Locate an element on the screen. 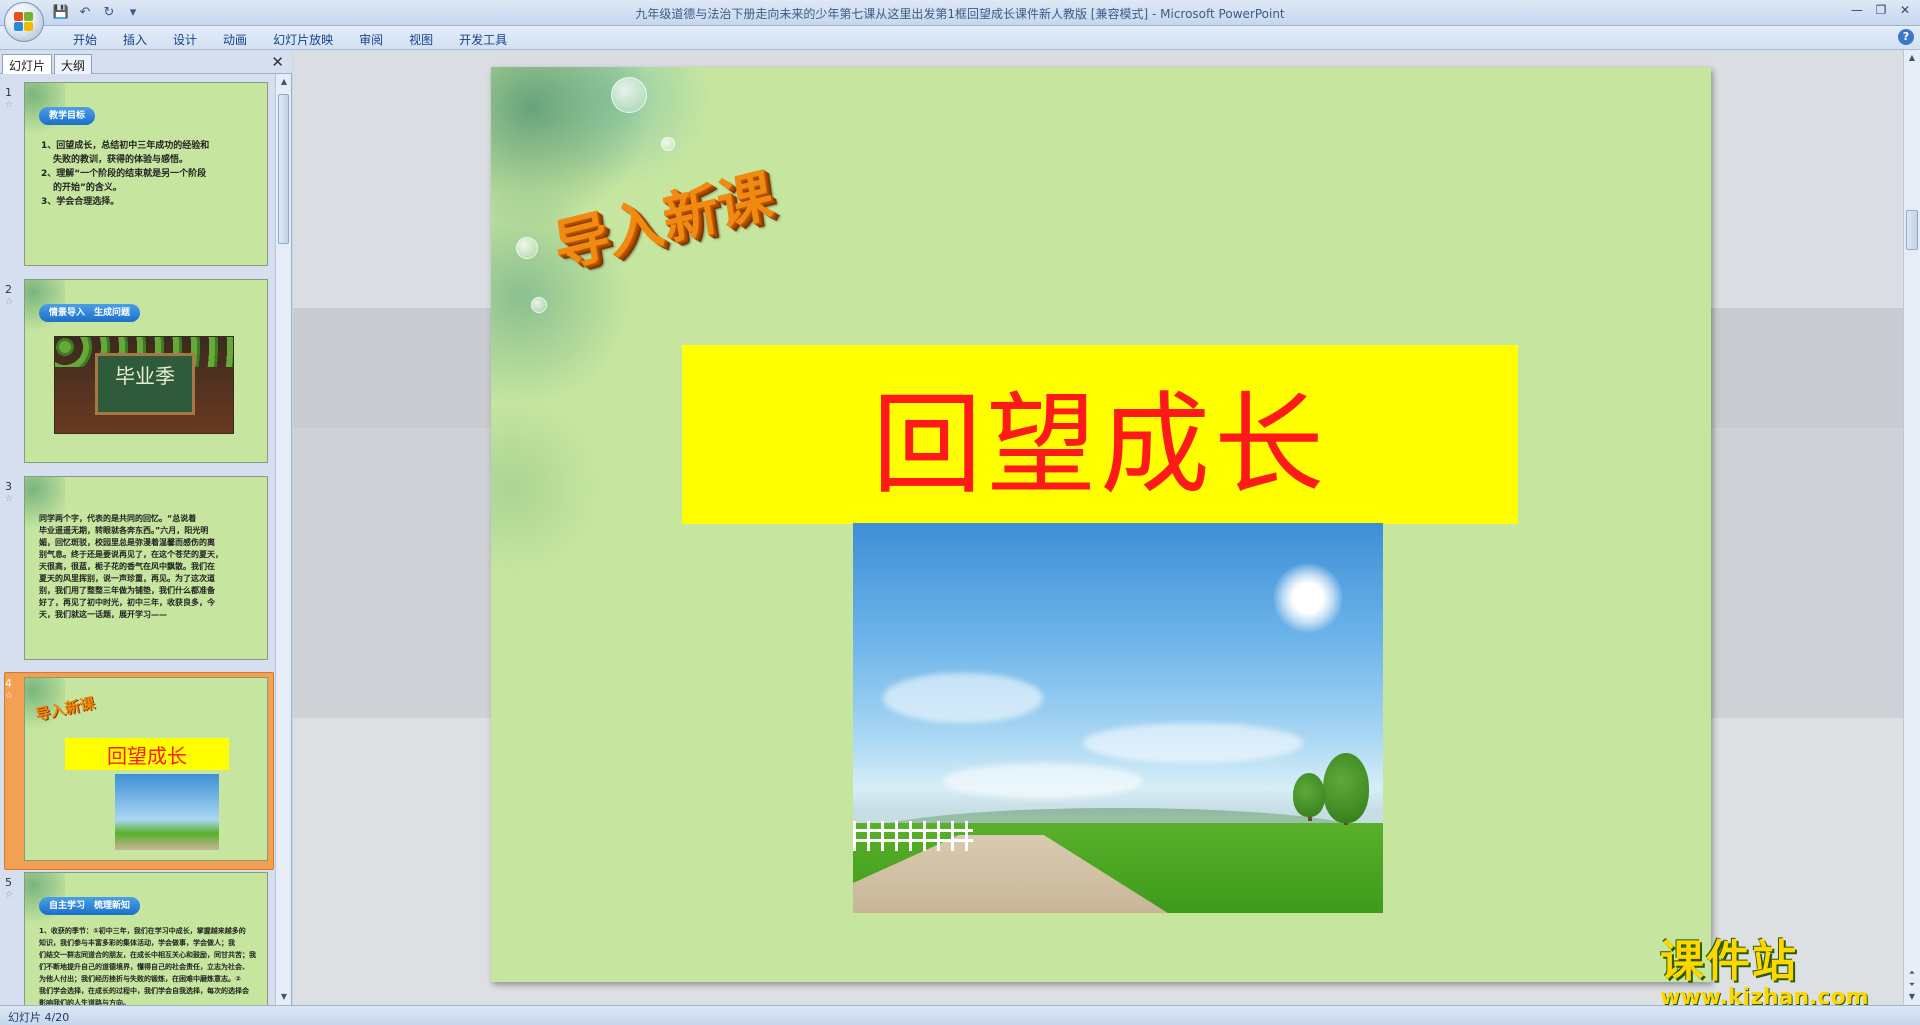 The width and height of the screenshot is (1920, 1025). window-controls: — ❐ ✕ is located at coordinates (1881, 10).